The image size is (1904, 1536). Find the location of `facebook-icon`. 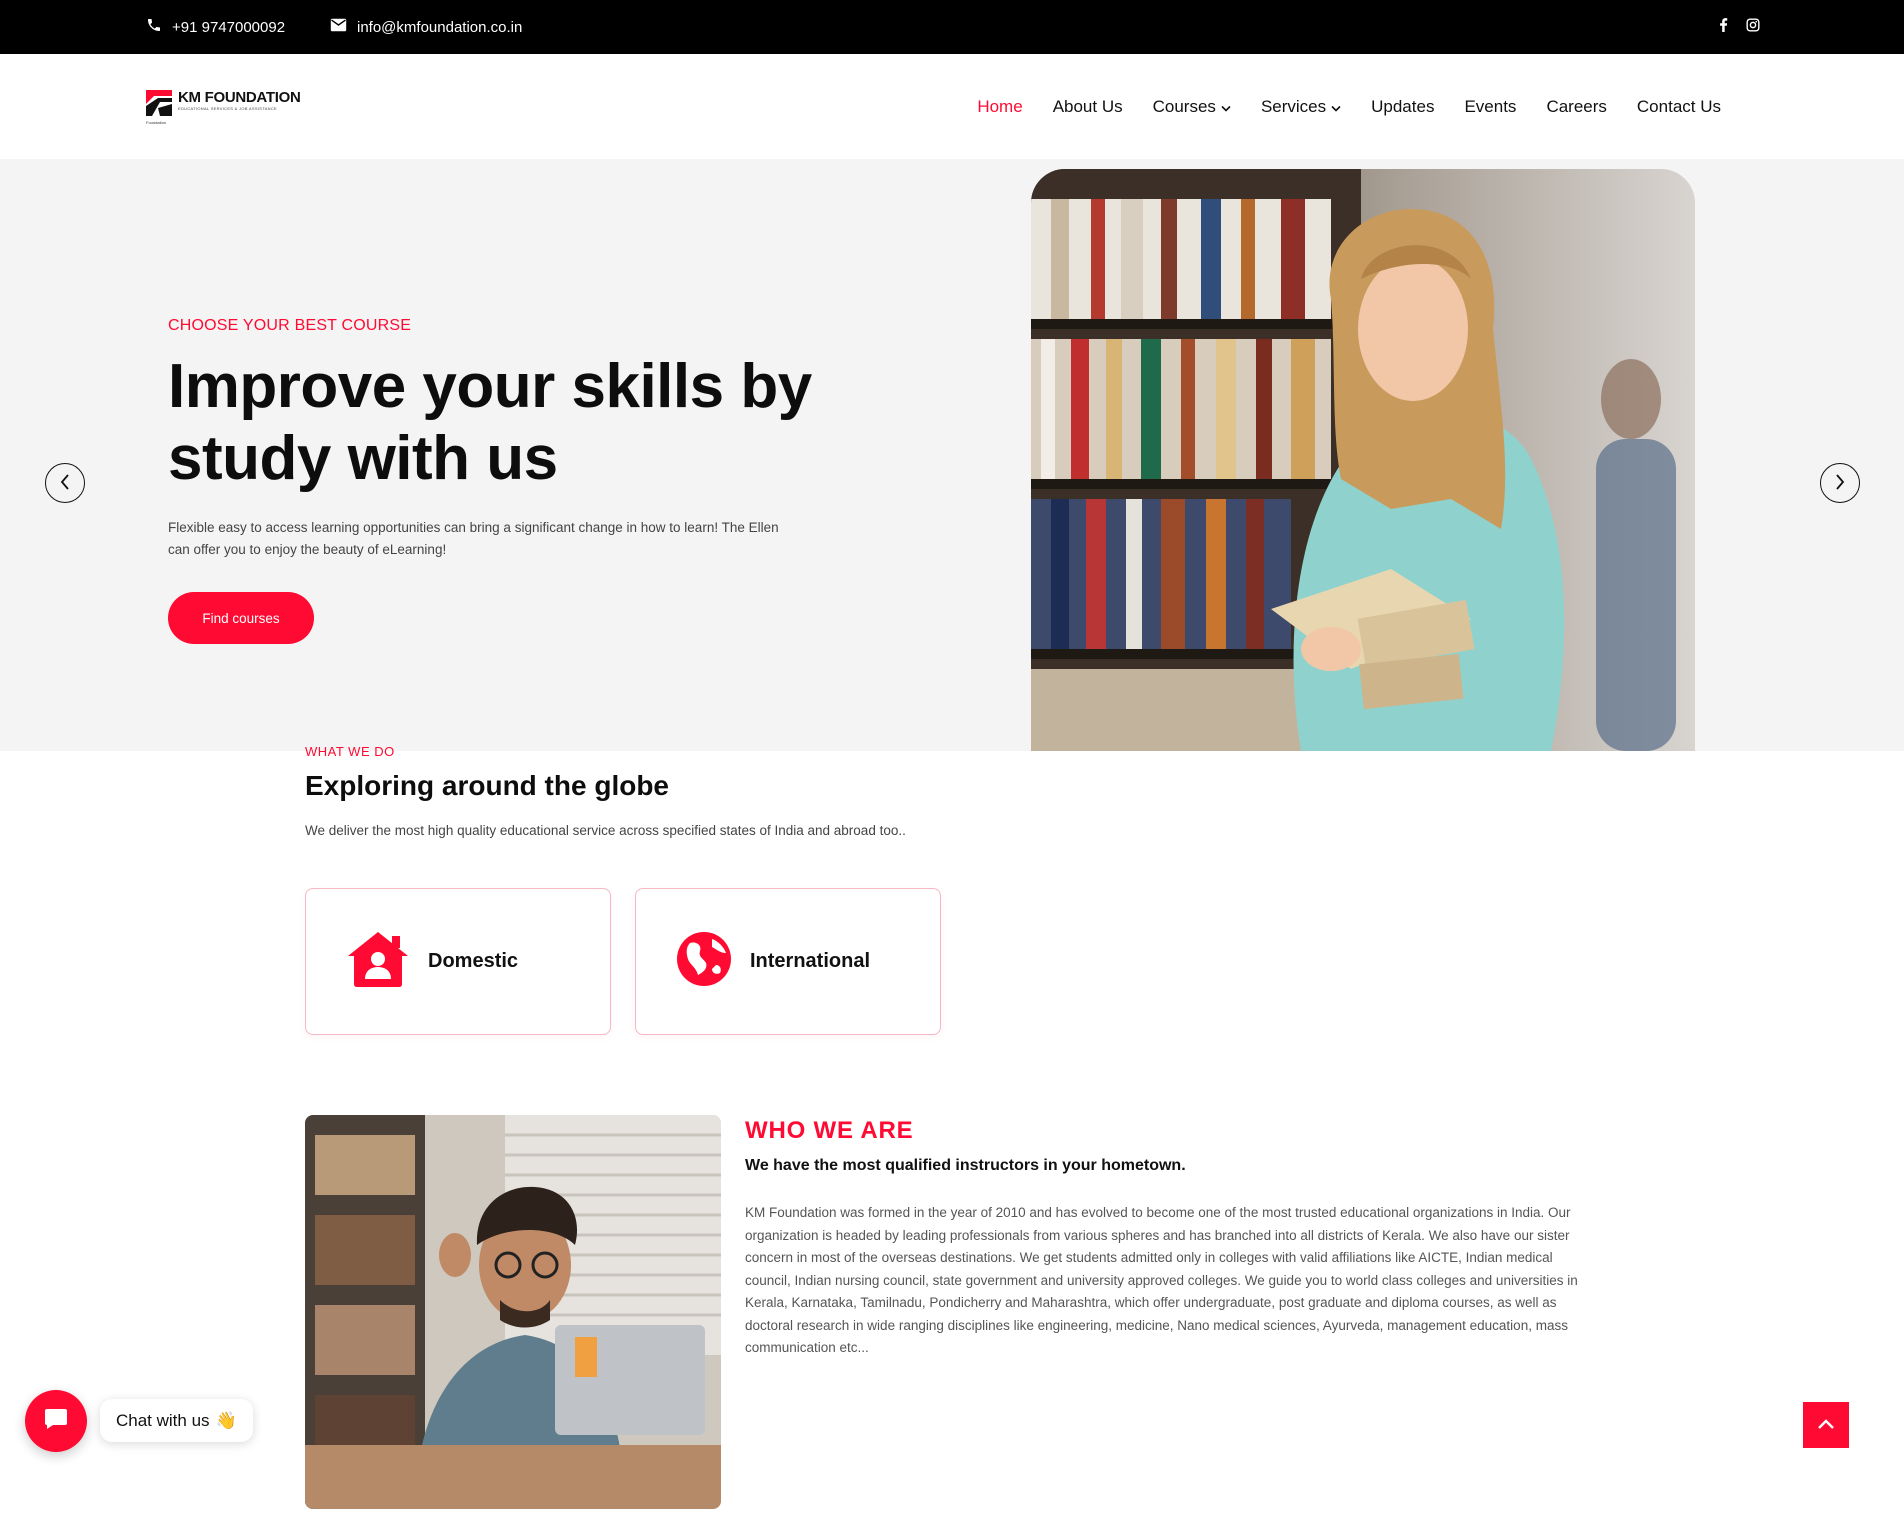

facebook-icon is located at coordinates (1723, 27).